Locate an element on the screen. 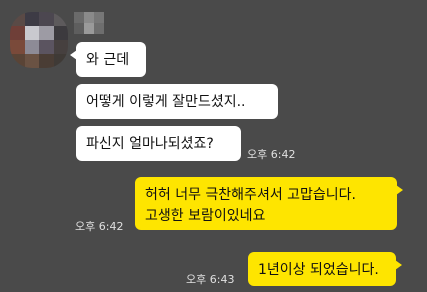  outgoing-message: 1년이상 되었습니다. is located at coordinates (325, 269).